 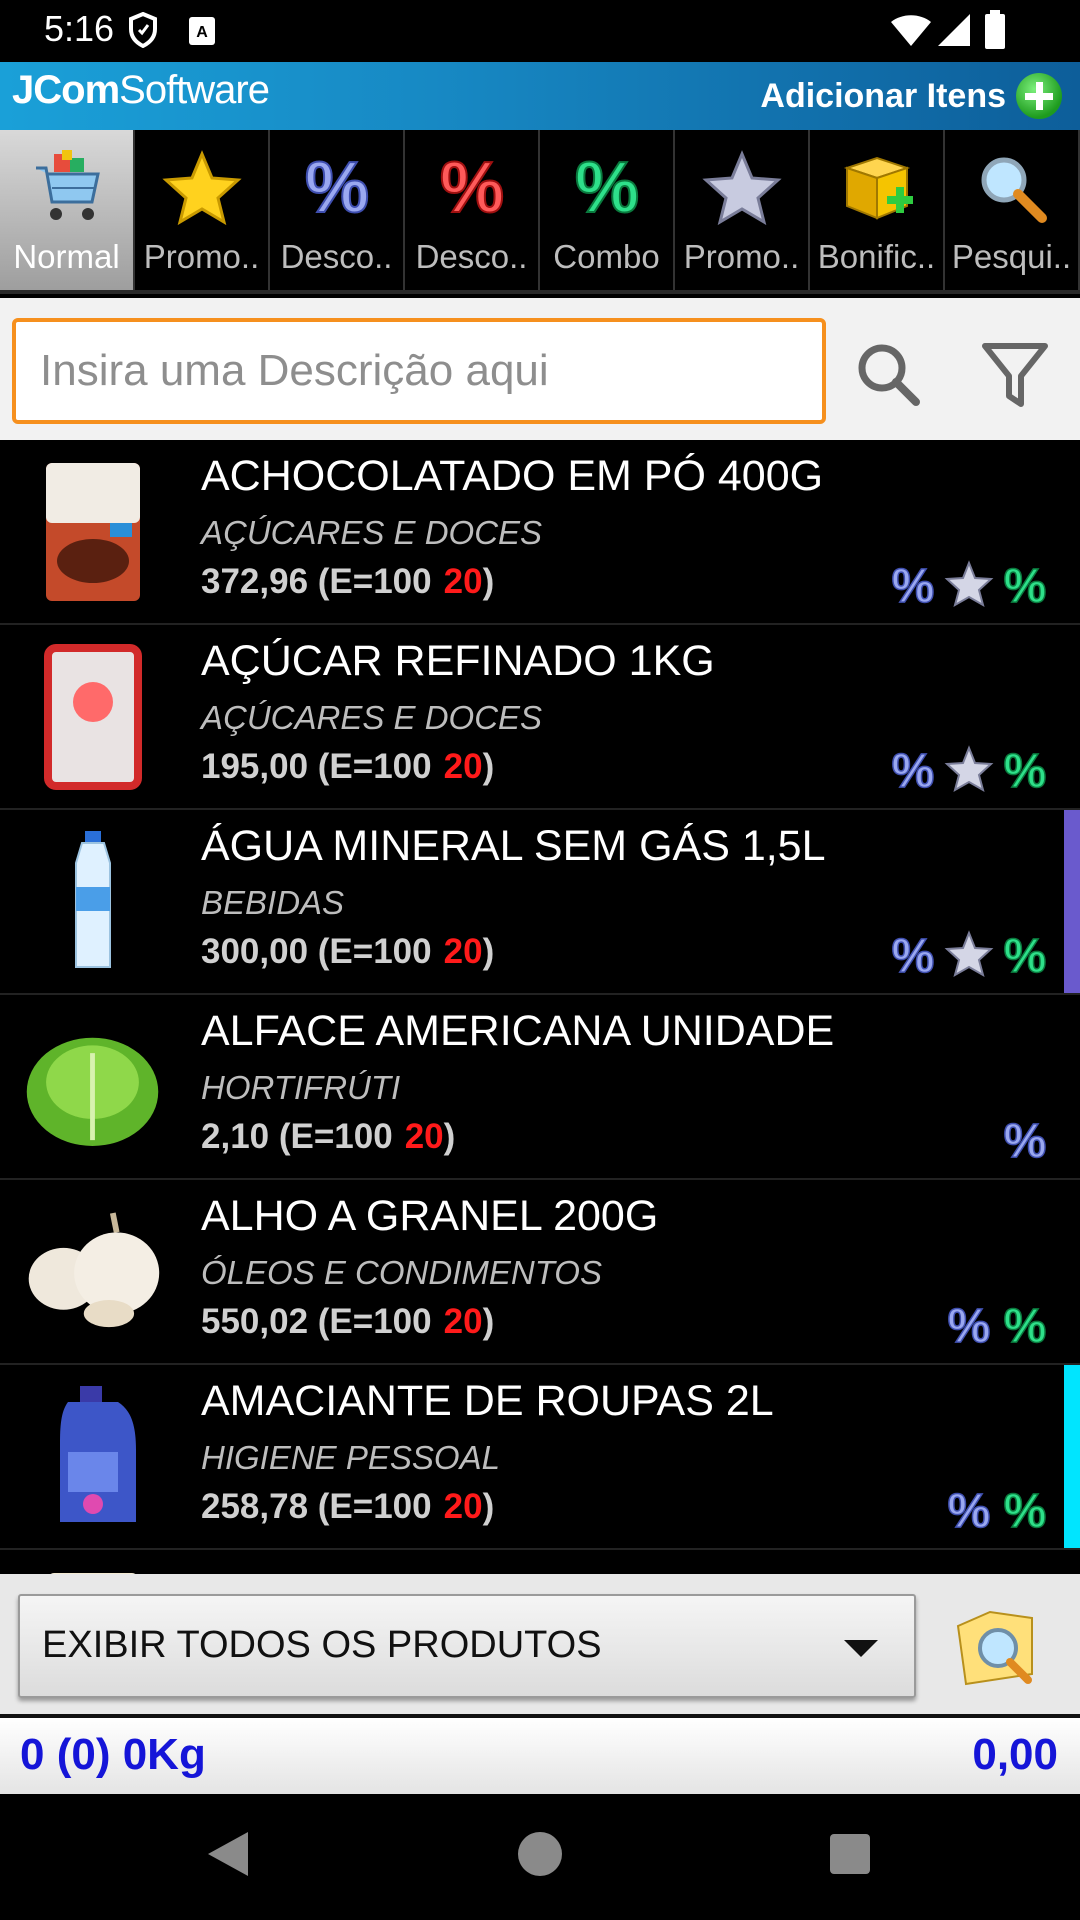 I want to click on product-name: AÇÚCAR REFINADO 1KG, so click(x=458, y=661).